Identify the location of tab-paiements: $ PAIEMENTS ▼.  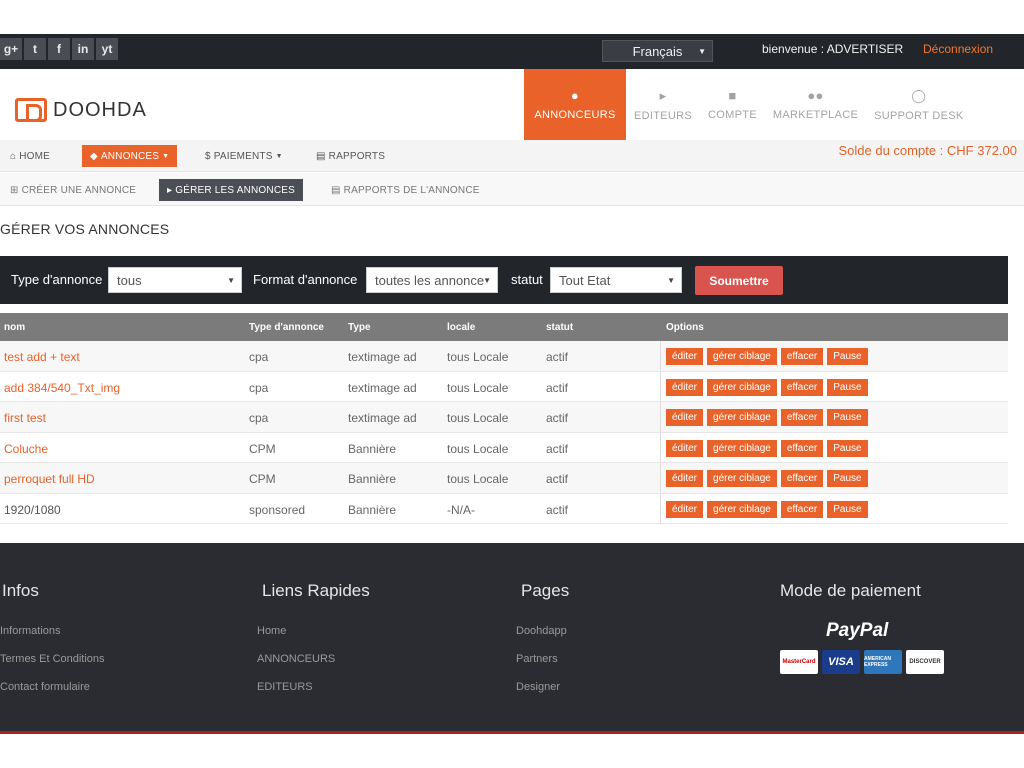
(244, 156).